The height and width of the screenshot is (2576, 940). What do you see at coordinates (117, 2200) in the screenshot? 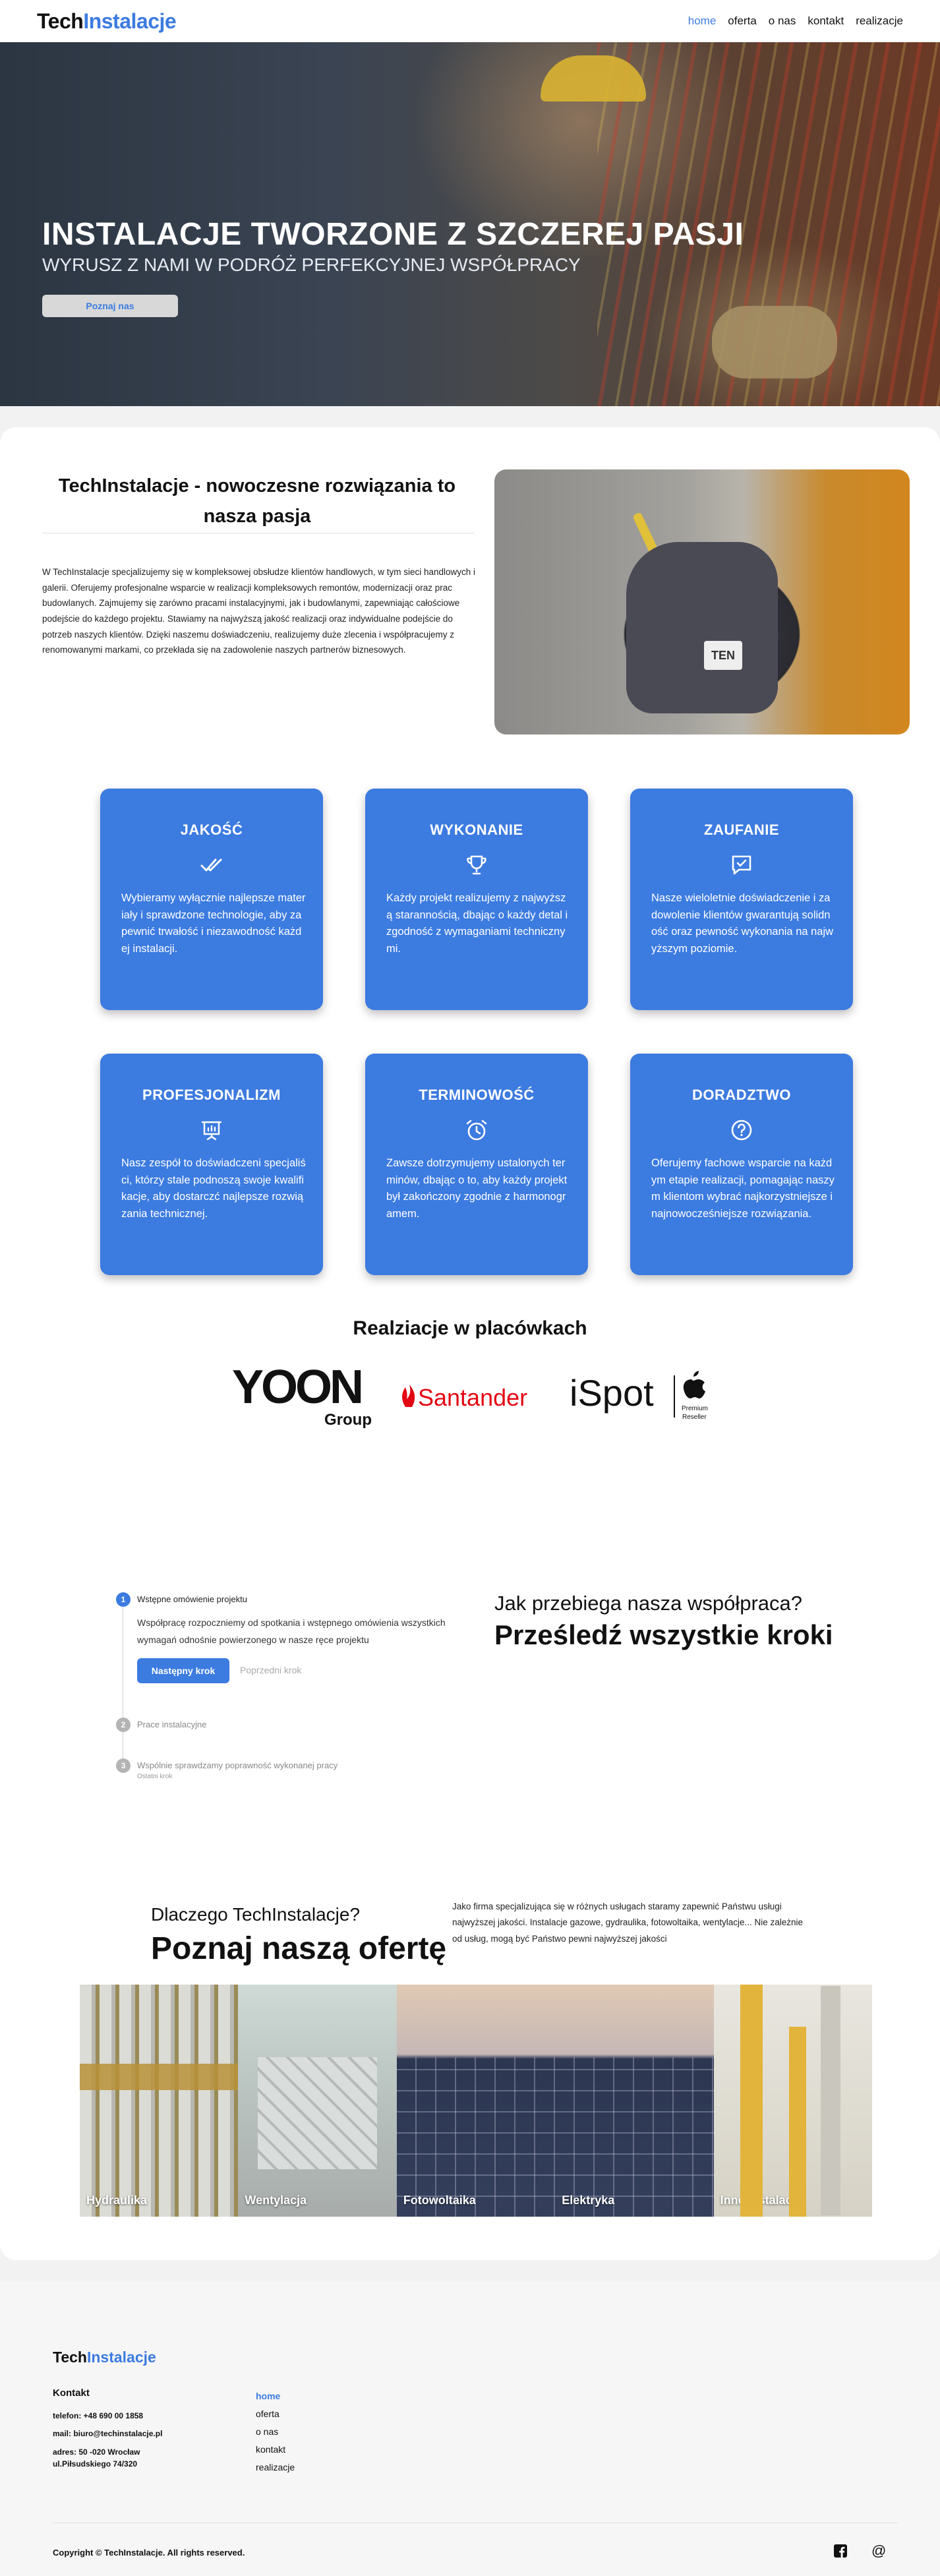
I see `offer-tile-label: Hydraulika` at bounding box center [117, 2200].